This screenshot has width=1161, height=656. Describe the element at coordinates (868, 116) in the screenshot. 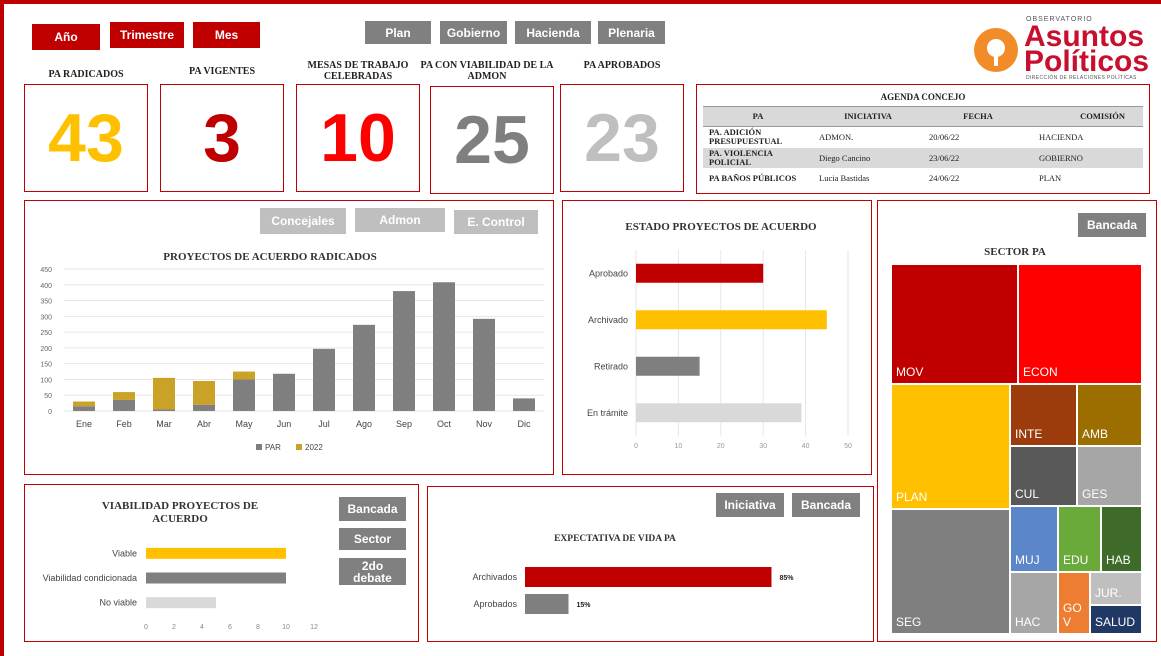

I see `agenda-header-iniciativa: INICIATIVA` at that location.